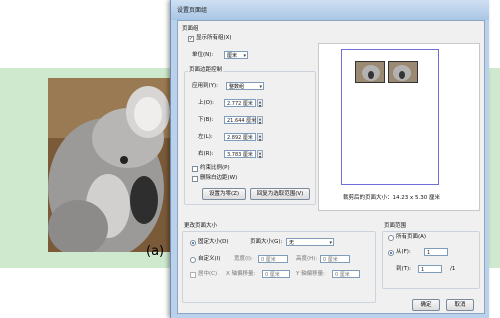  What do you see at coordinates (260, 120) in the screenshot?
I see `bottom-margin-stepper: ▲ ▼` at bounding box center [260, 120].